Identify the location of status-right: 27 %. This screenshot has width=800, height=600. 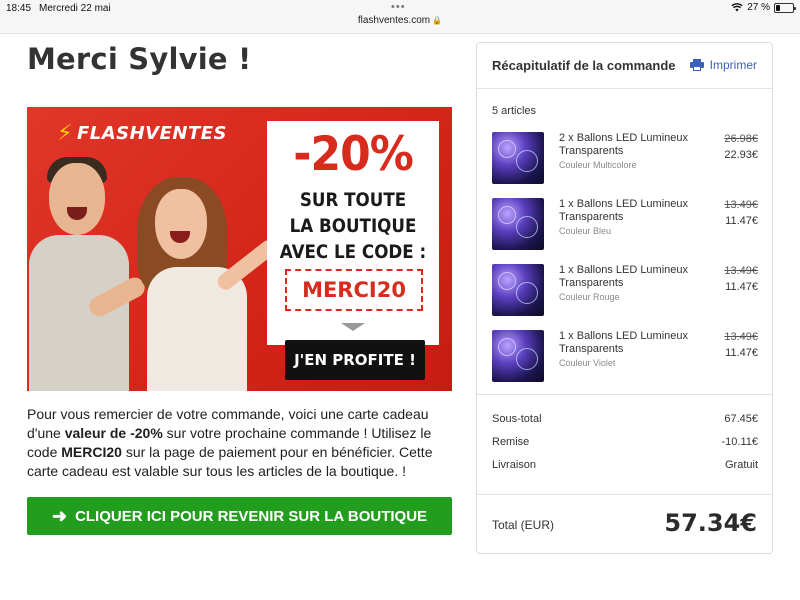
(763, 7).